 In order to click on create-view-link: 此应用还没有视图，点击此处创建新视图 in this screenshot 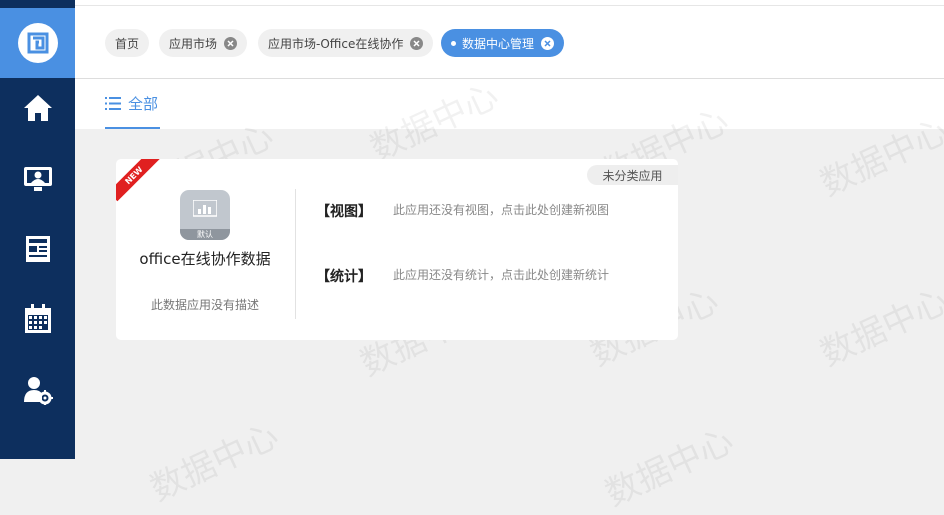, I will do `click(501, 209)`.